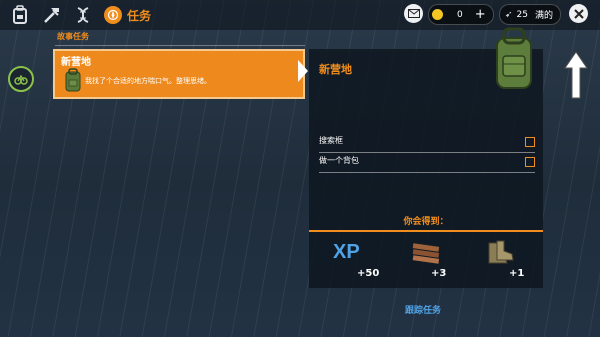 The height and width of the screenshot is (337, 600). Describe the element at coordinates (303, 71) in the screenshot. I see `selected-arrow-icon` at that location.